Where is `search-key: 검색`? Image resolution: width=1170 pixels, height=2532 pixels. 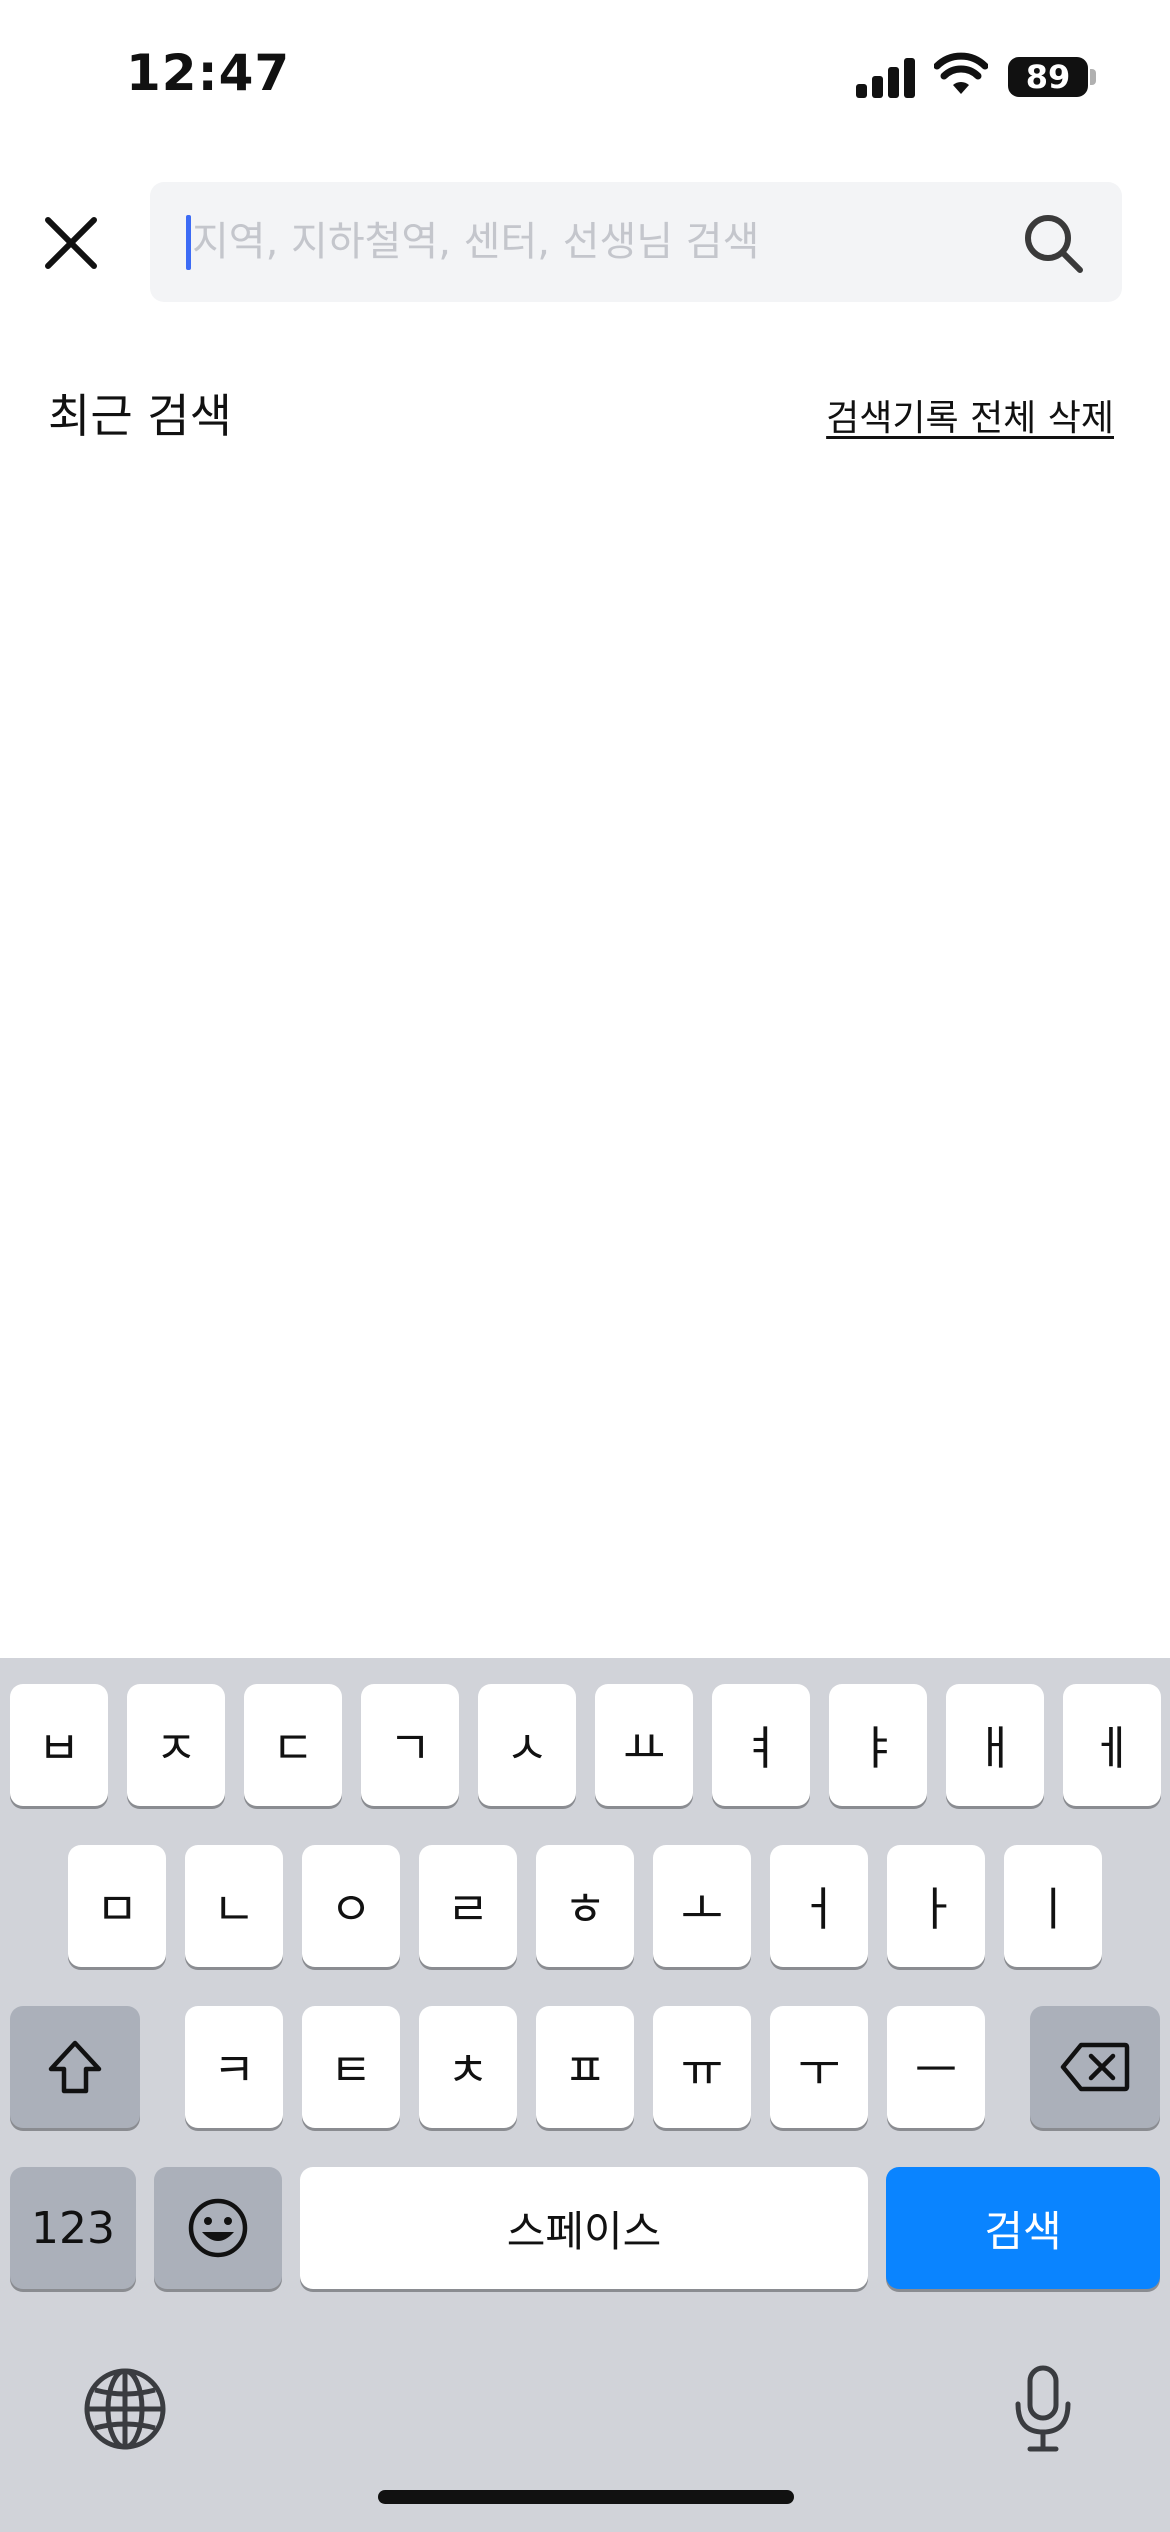
search-key: 검색 is located at coordinates (1023, 2228).